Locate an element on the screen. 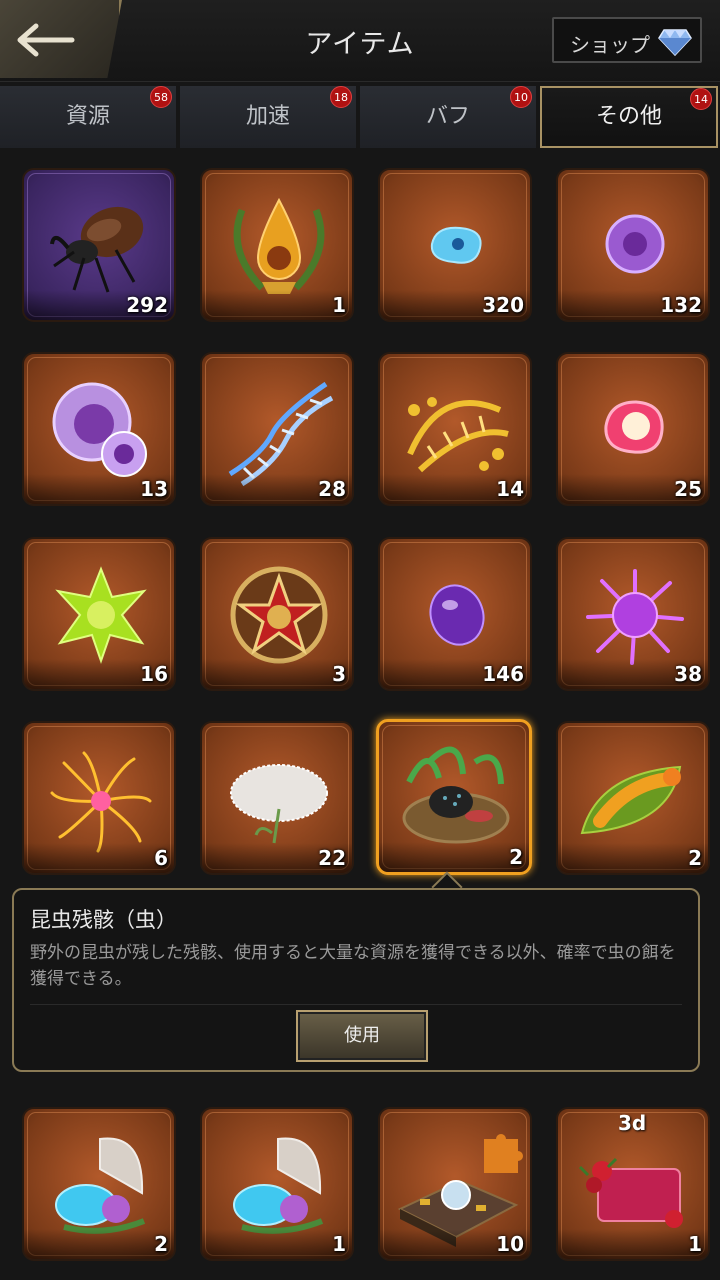  tab-count-badge: 58 is located at coordinates (161, 97).